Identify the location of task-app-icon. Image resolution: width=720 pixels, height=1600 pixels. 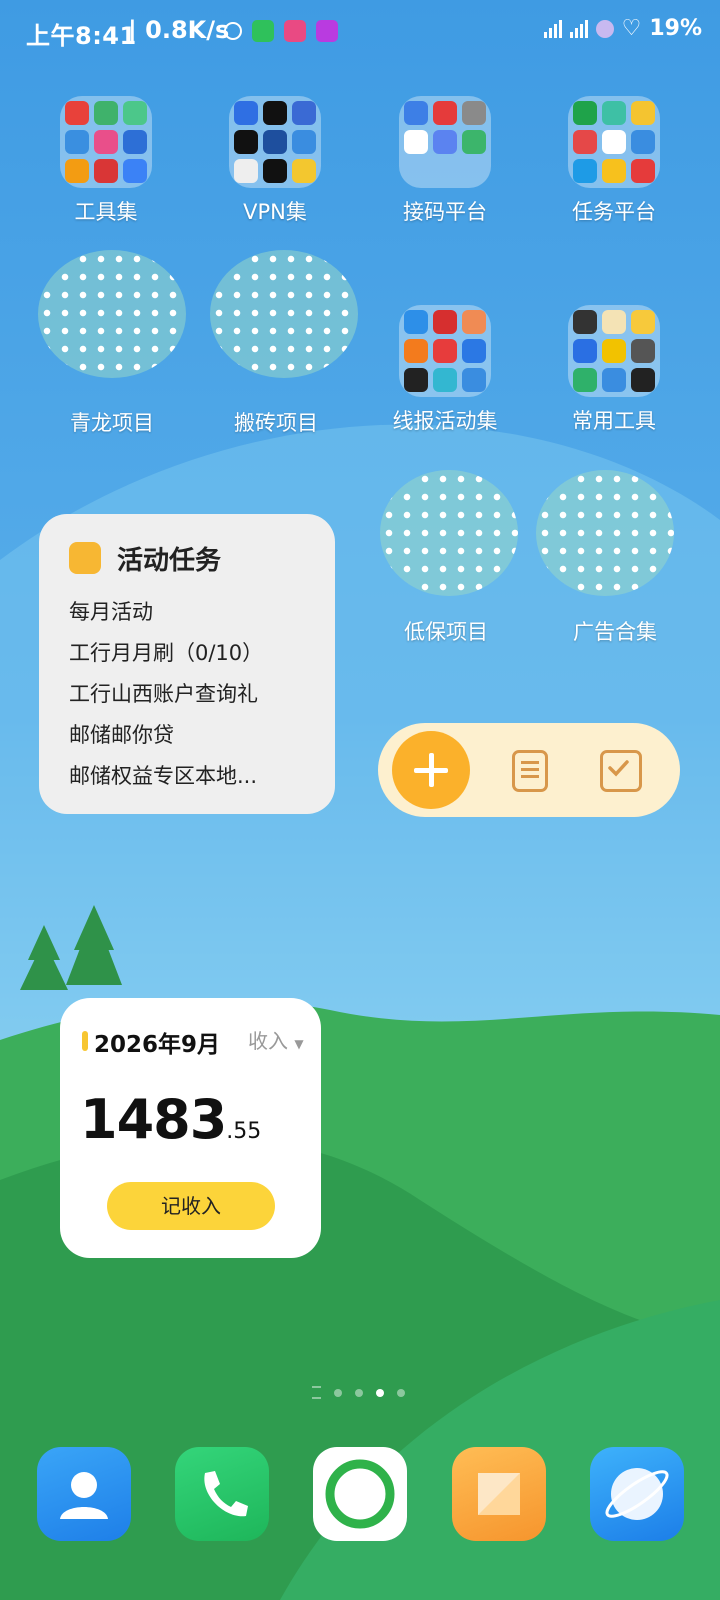
(85, 558).